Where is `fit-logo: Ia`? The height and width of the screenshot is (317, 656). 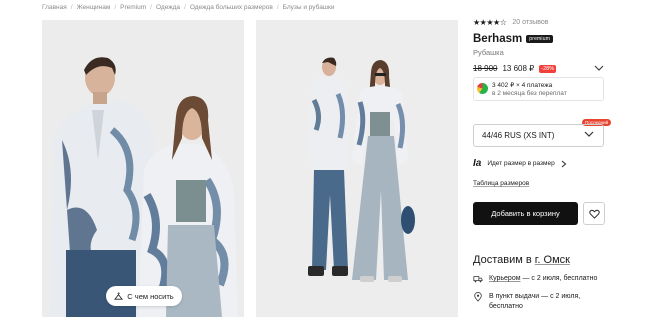
fit-logo: Ia is located at coordinates (477, 163).